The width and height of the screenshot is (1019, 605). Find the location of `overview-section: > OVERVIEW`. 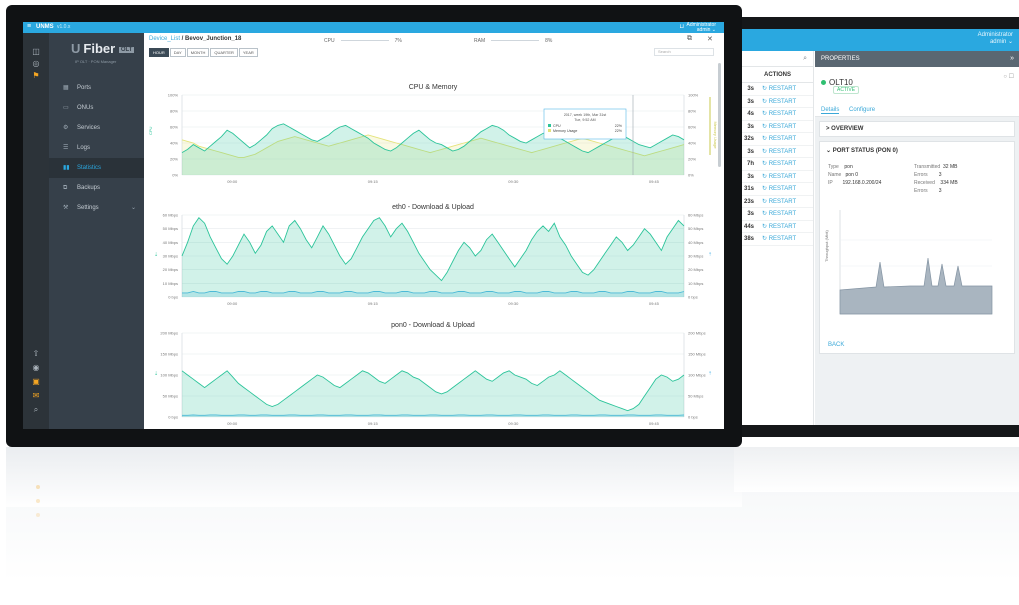

overview-section: > OVERVIEW is located at coordinates (917, 129).